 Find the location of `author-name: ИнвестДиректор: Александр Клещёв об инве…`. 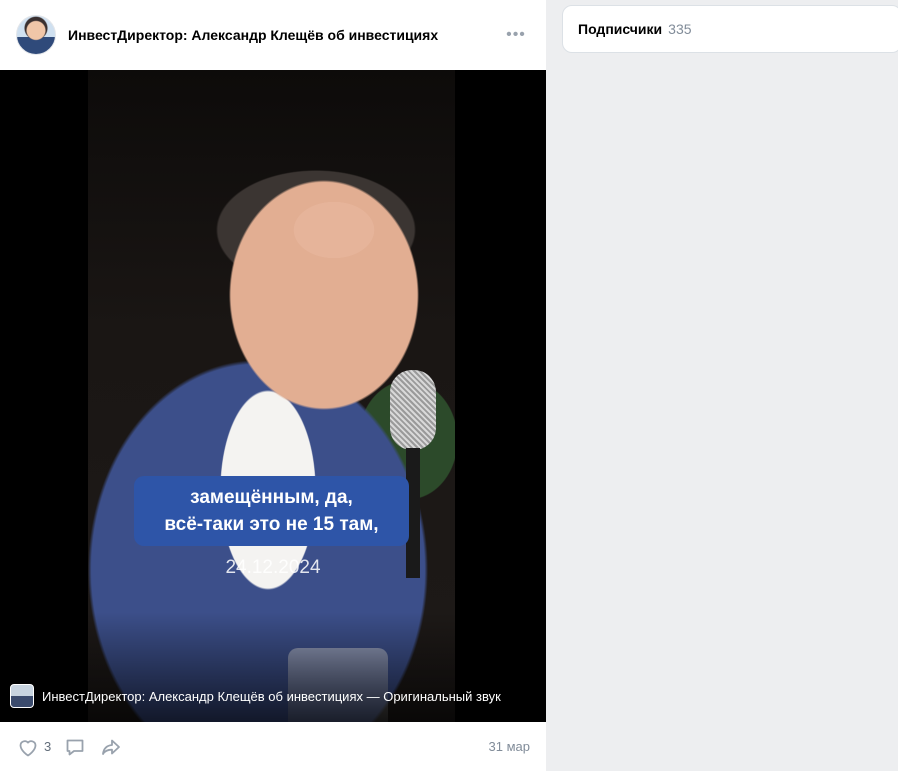

author-name: ИнвестДиректор: Александр Клещёв об инве… is located at coordinates (285, 35).